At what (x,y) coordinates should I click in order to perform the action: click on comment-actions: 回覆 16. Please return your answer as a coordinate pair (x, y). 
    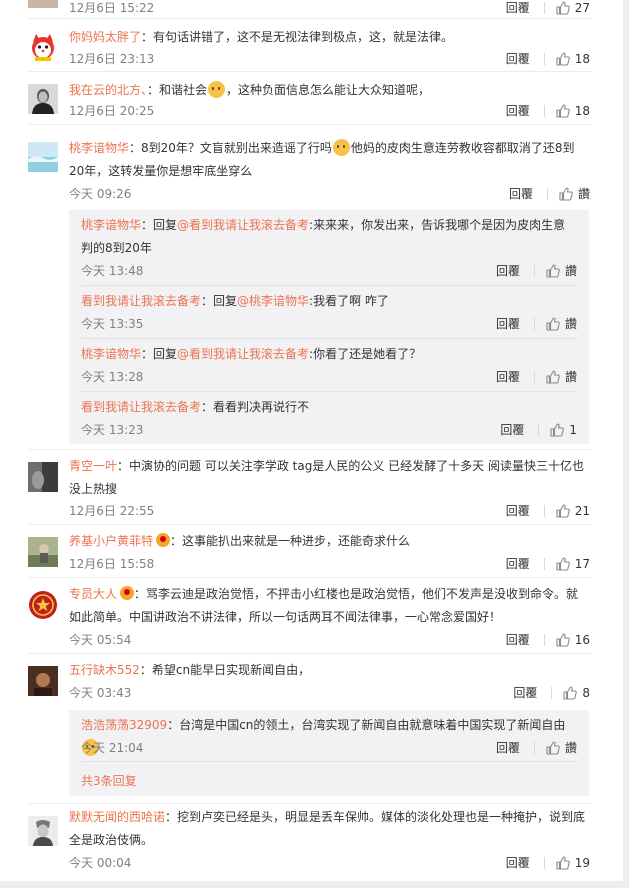
    Looking at the image, I should click on (548, 640).